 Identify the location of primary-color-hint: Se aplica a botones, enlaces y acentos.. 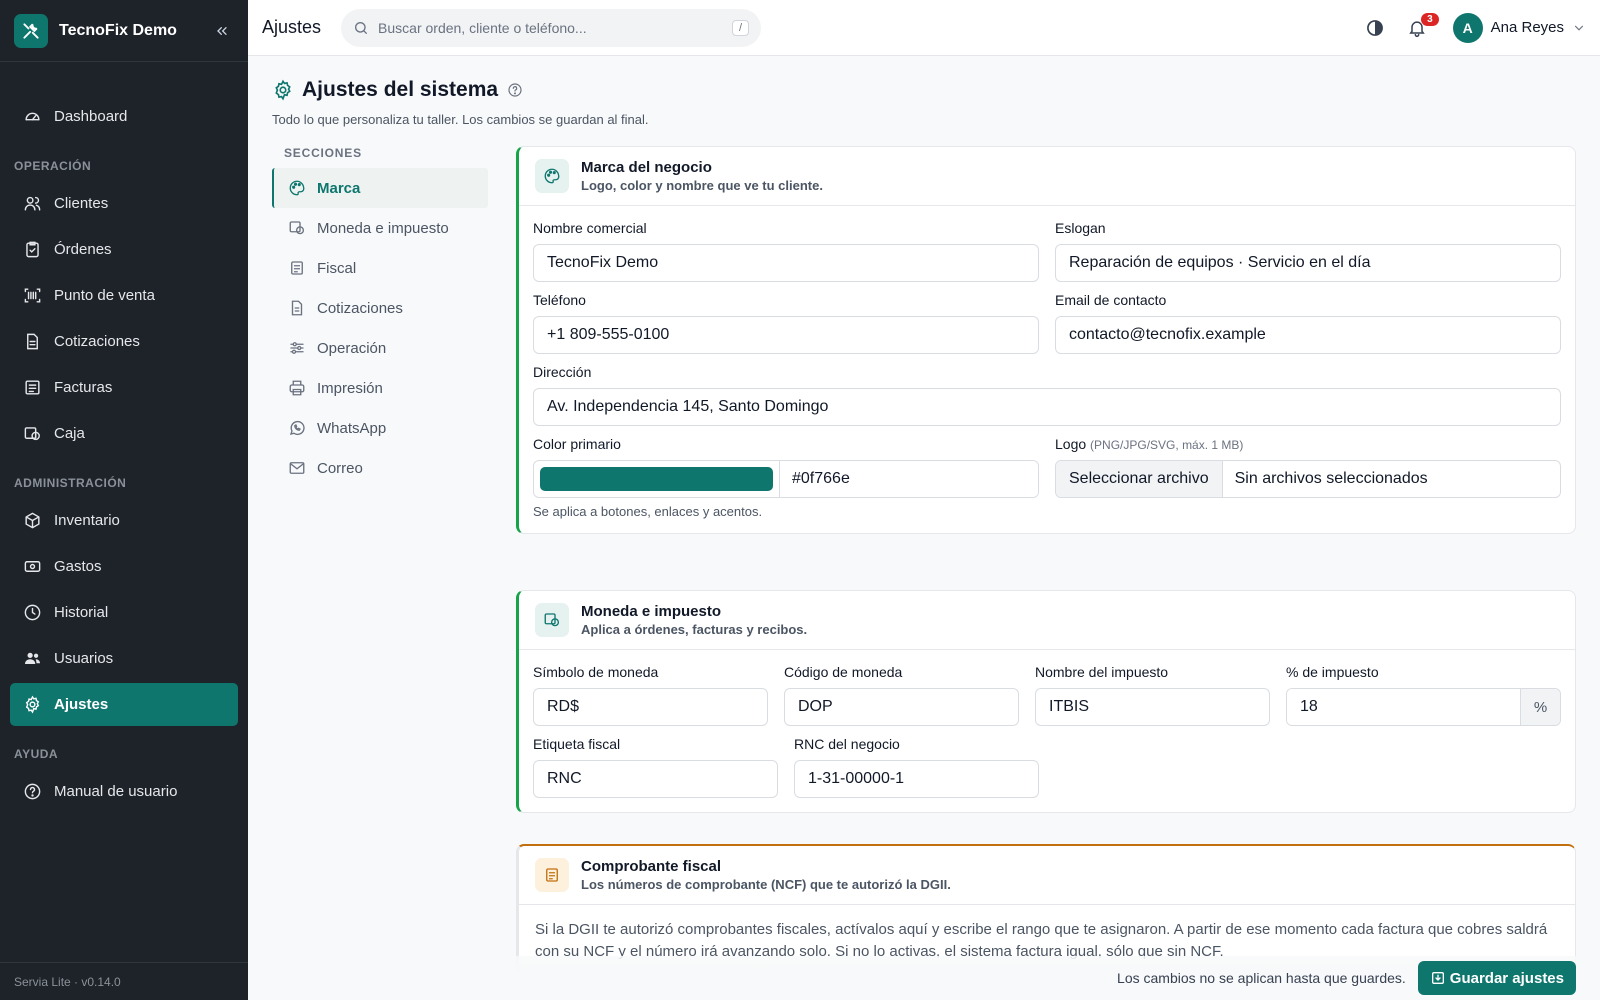
(648, 511).